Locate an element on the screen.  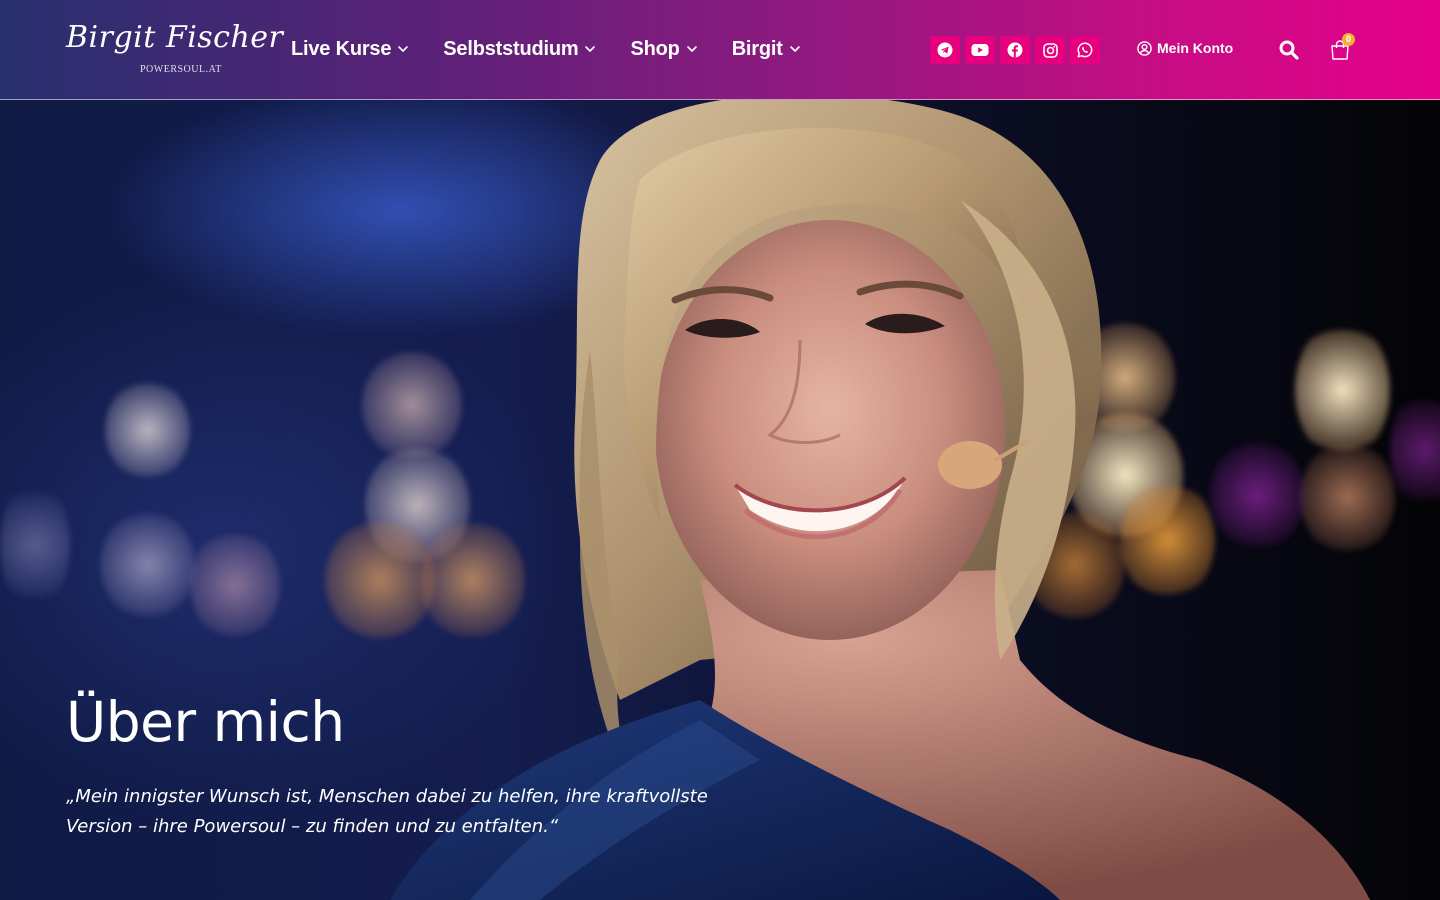
telegram-link is located at coordinates (945, 50).